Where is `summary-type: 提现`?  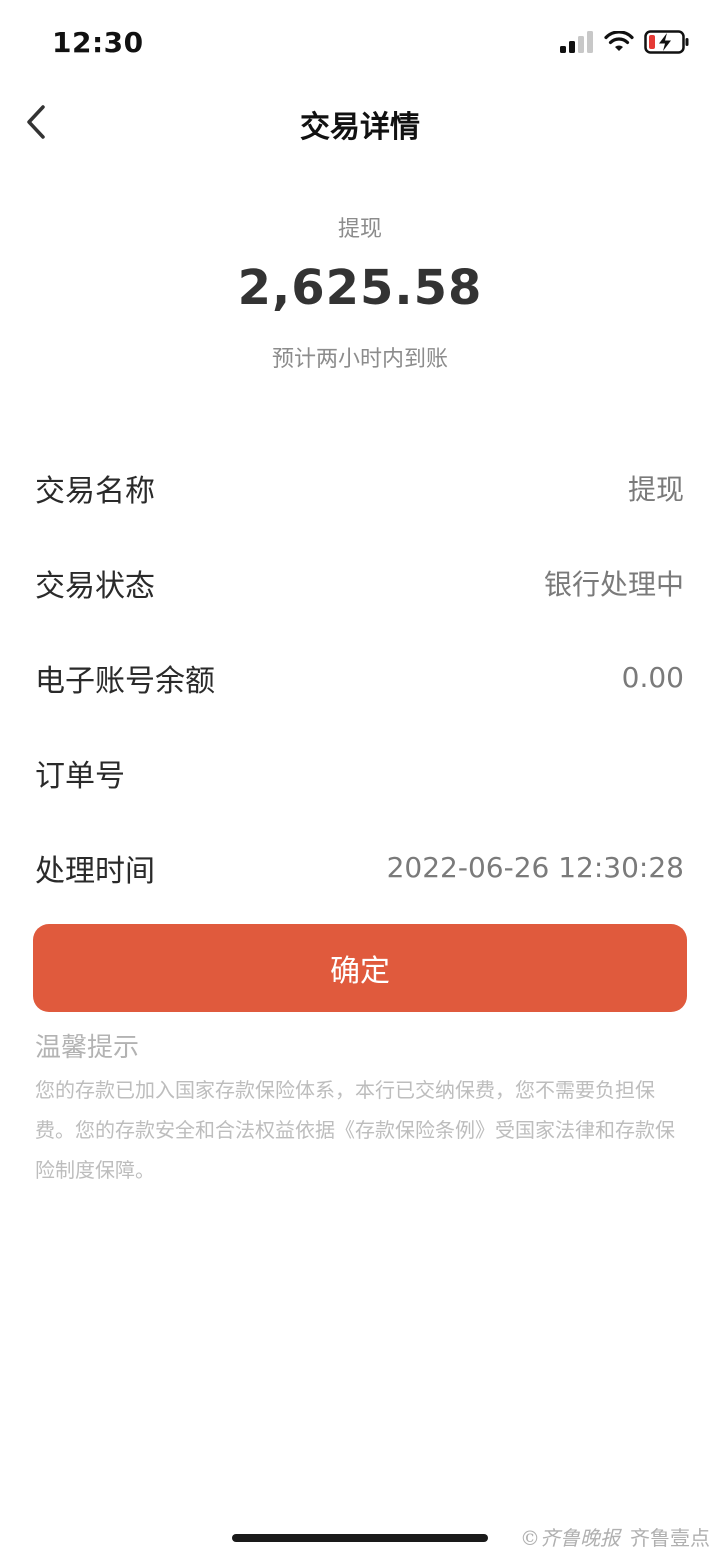 summary-type: 提现 is located at coordinates (359, 229).